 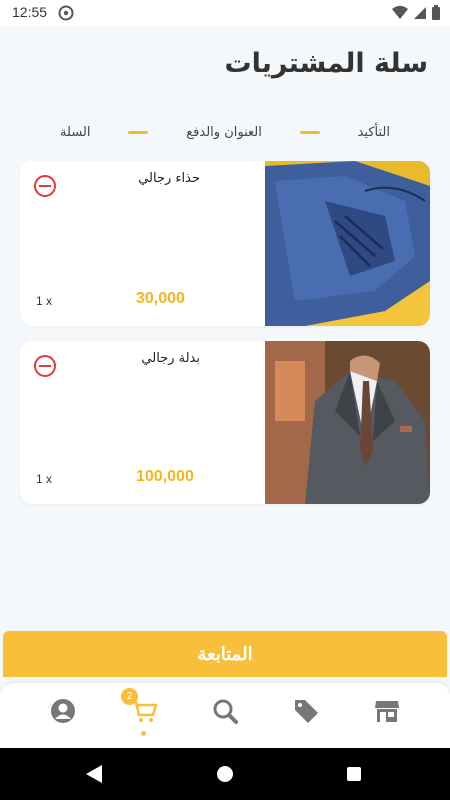 What do you see at coordinates (225, 13) in the screenshot?
I see `status-bar: 12:55` at bounding box center [225, 13].